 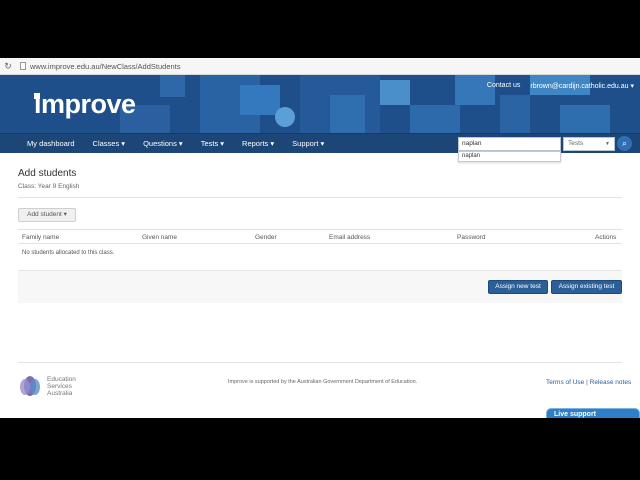 What do you see at coordinates (509, 156) in the screenshot?
I see `search-suggestion: naplan` at bounding box center [509, 156].